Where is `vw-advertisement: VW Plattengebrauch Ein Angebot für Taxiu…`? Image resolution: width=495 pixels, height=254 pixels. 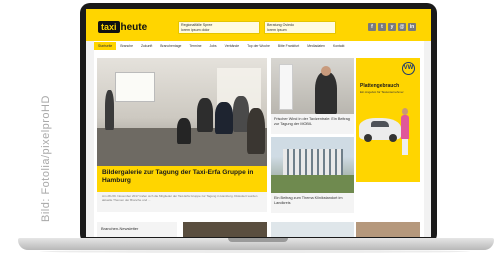 vw-advertisement: VW Plattengebrauch Ein Angebot für Taxiu… is located at coordinates (388, 120).